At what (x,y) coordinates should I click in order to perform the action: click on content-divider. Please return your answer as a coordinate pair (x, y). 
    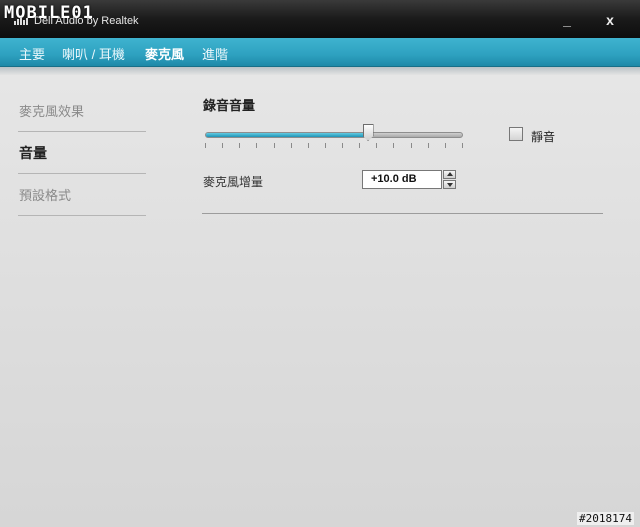
    Looking at the image, I should click on (402, 213).